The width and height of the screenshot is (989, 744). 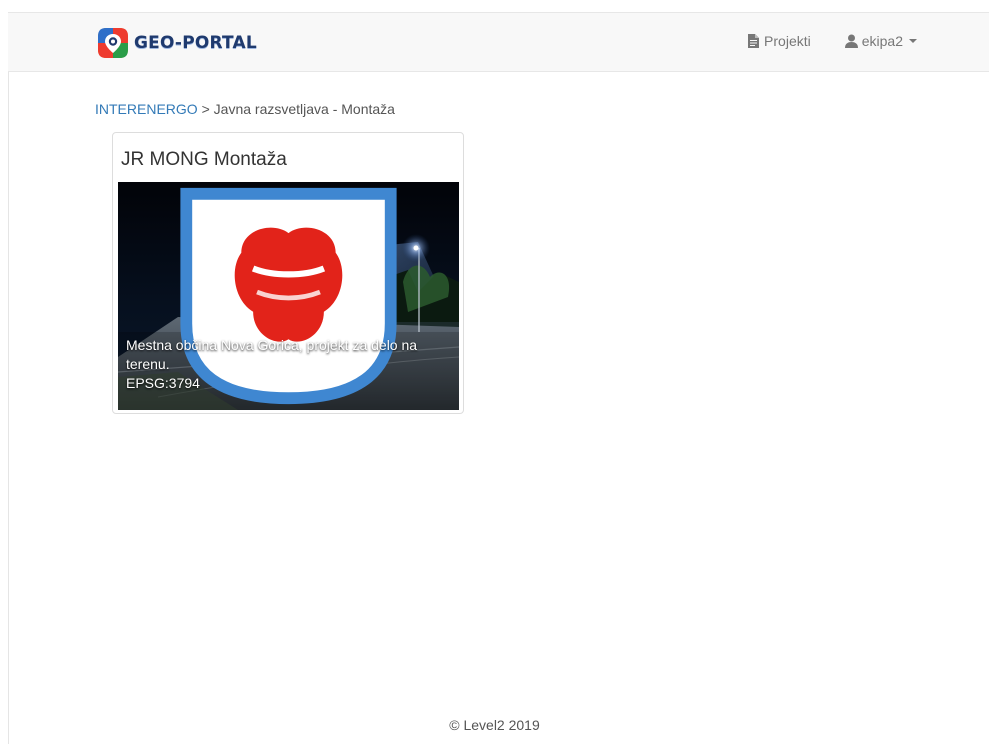 I want to click on user-icon, so click(x=851, y=41).